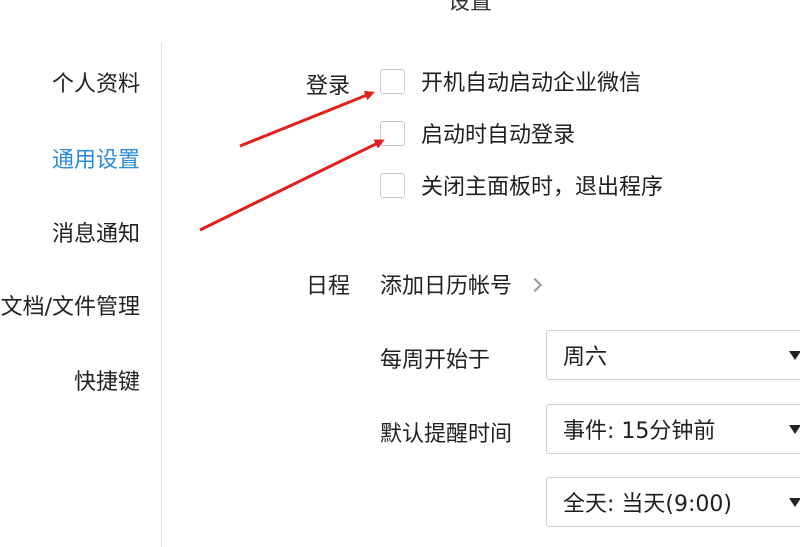 This screenshot has height=547, width=800. What do you see at coordinates (81, 380) in the screenshot?
I see `sidebar-item-shortcuts: 快捷键` at bounding box center [81, 380].